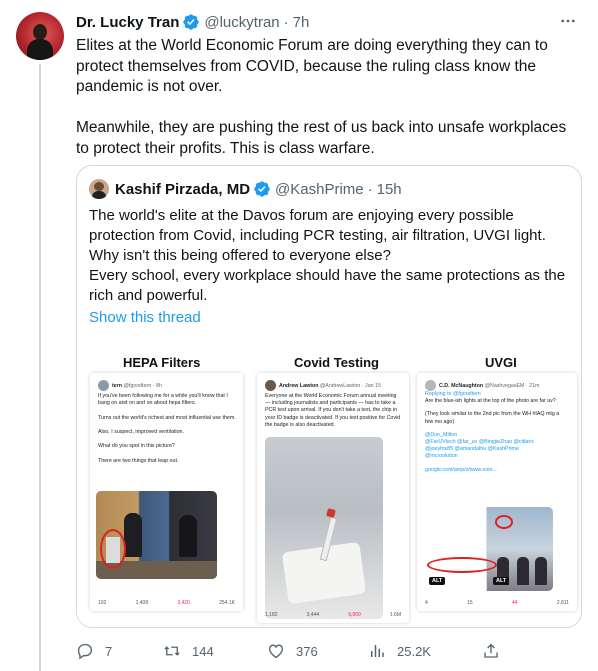  Describe the element at coordinates (389, 189) in the screenshot. I see `quoted-tweet-timestamp: 15h` at that location.